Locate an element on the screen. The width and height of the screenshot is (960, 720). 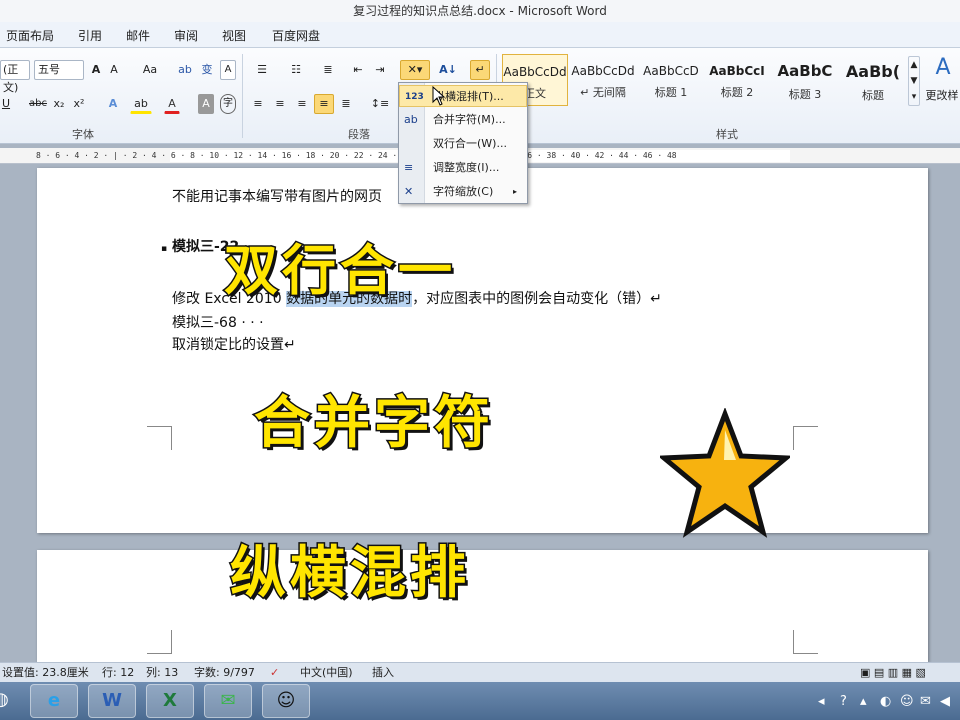
word-taskbar-icon: W is located at coordinates (112, 701).